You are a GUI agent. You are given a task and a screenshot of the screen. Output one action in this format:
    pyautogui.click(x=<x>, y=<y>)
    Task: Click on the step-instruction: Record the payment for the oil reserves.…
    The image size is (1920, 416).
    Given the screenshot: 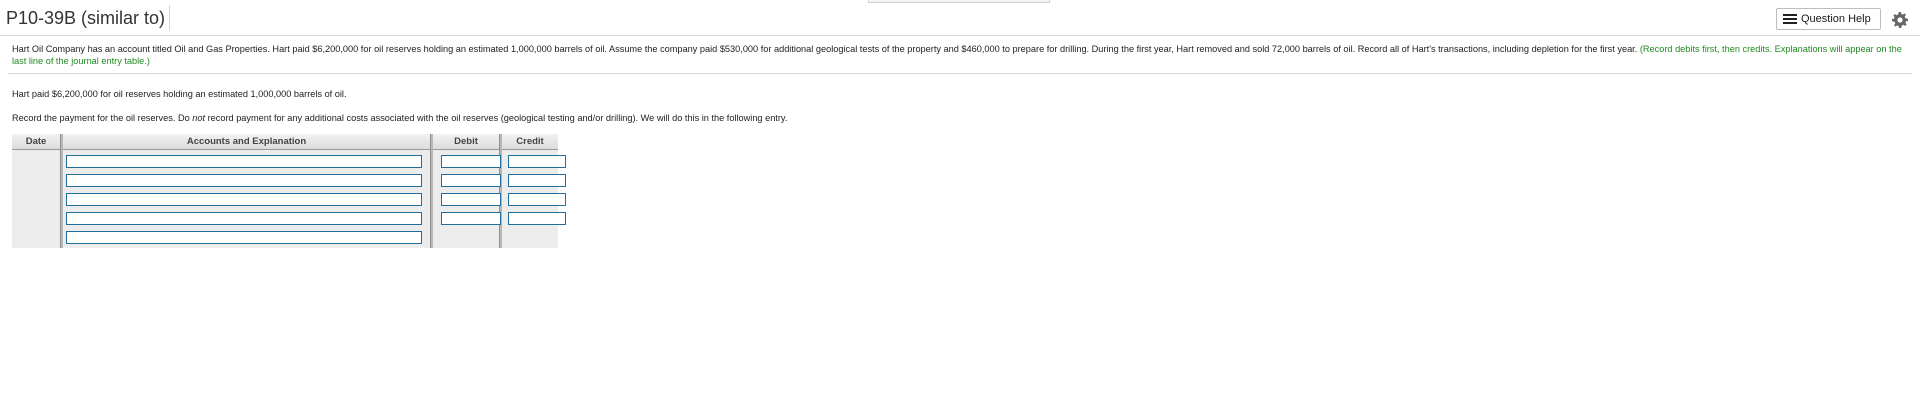 What is the action you would take?
    pyautogui.click(x=400, y=118)
    